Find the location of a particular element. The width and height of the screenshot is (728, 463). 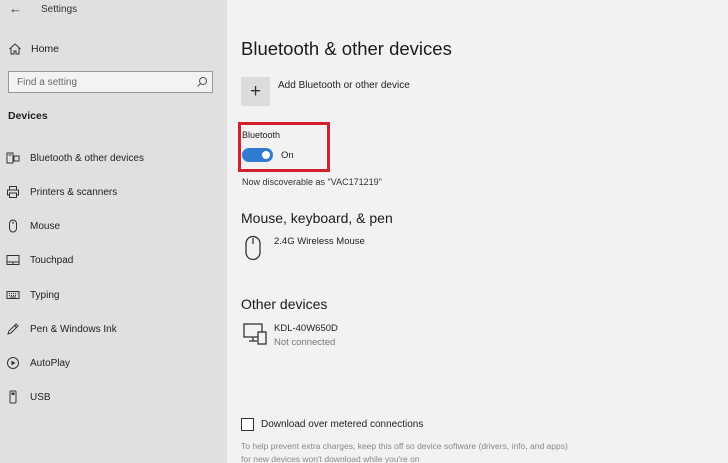

printer-icon is located at coordinates (13, 192).